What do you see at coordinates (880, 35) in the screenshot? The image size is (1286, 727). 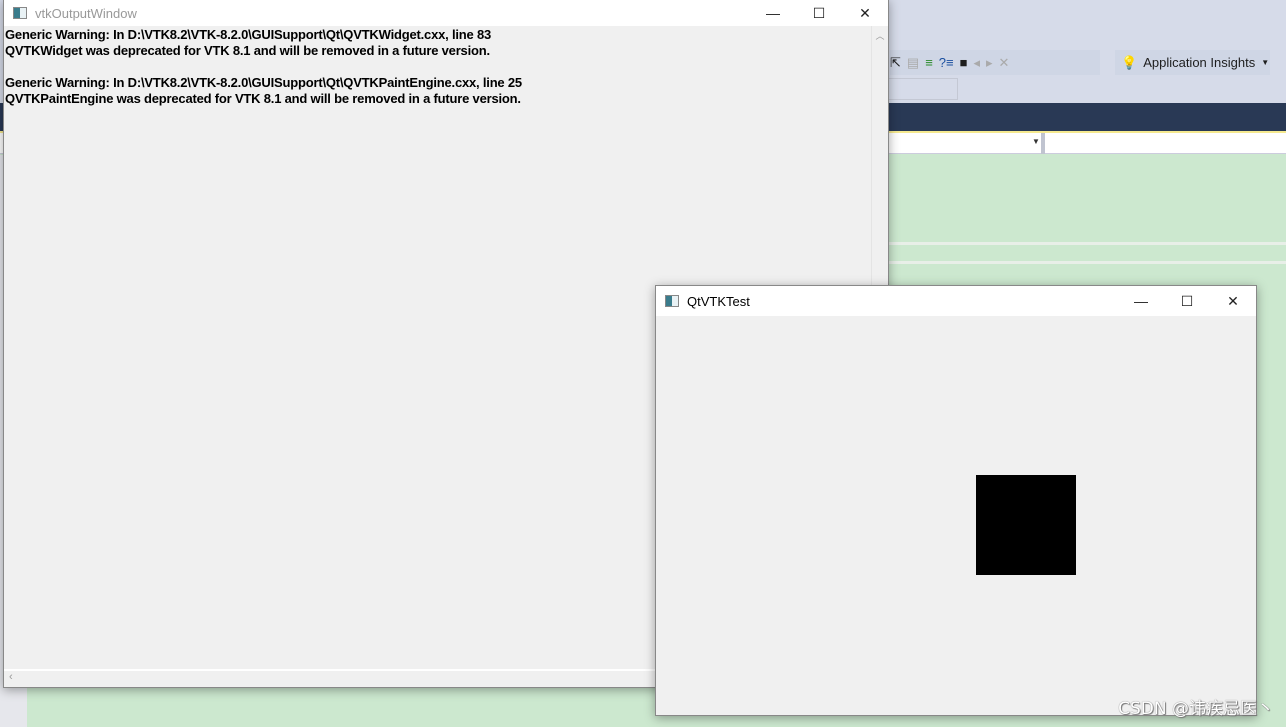 I see `scroll-up-icon: ︿` at bounding box center [880, 35].